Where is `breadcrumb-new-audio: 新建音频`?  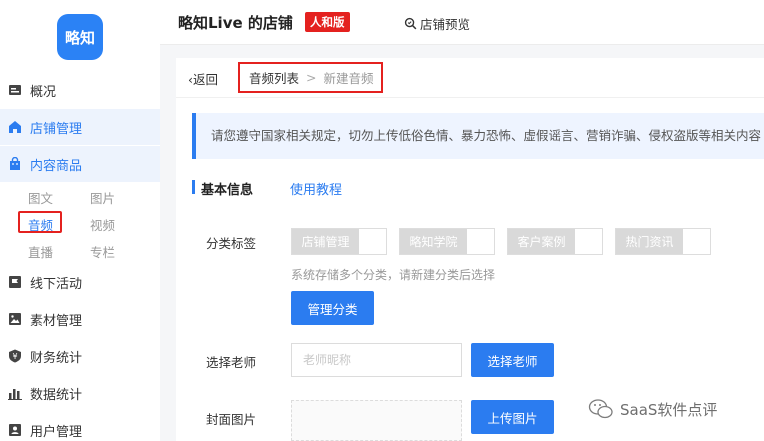
breadcrumb-new-audio: 新建音频 is located at coordinates (348, 78).